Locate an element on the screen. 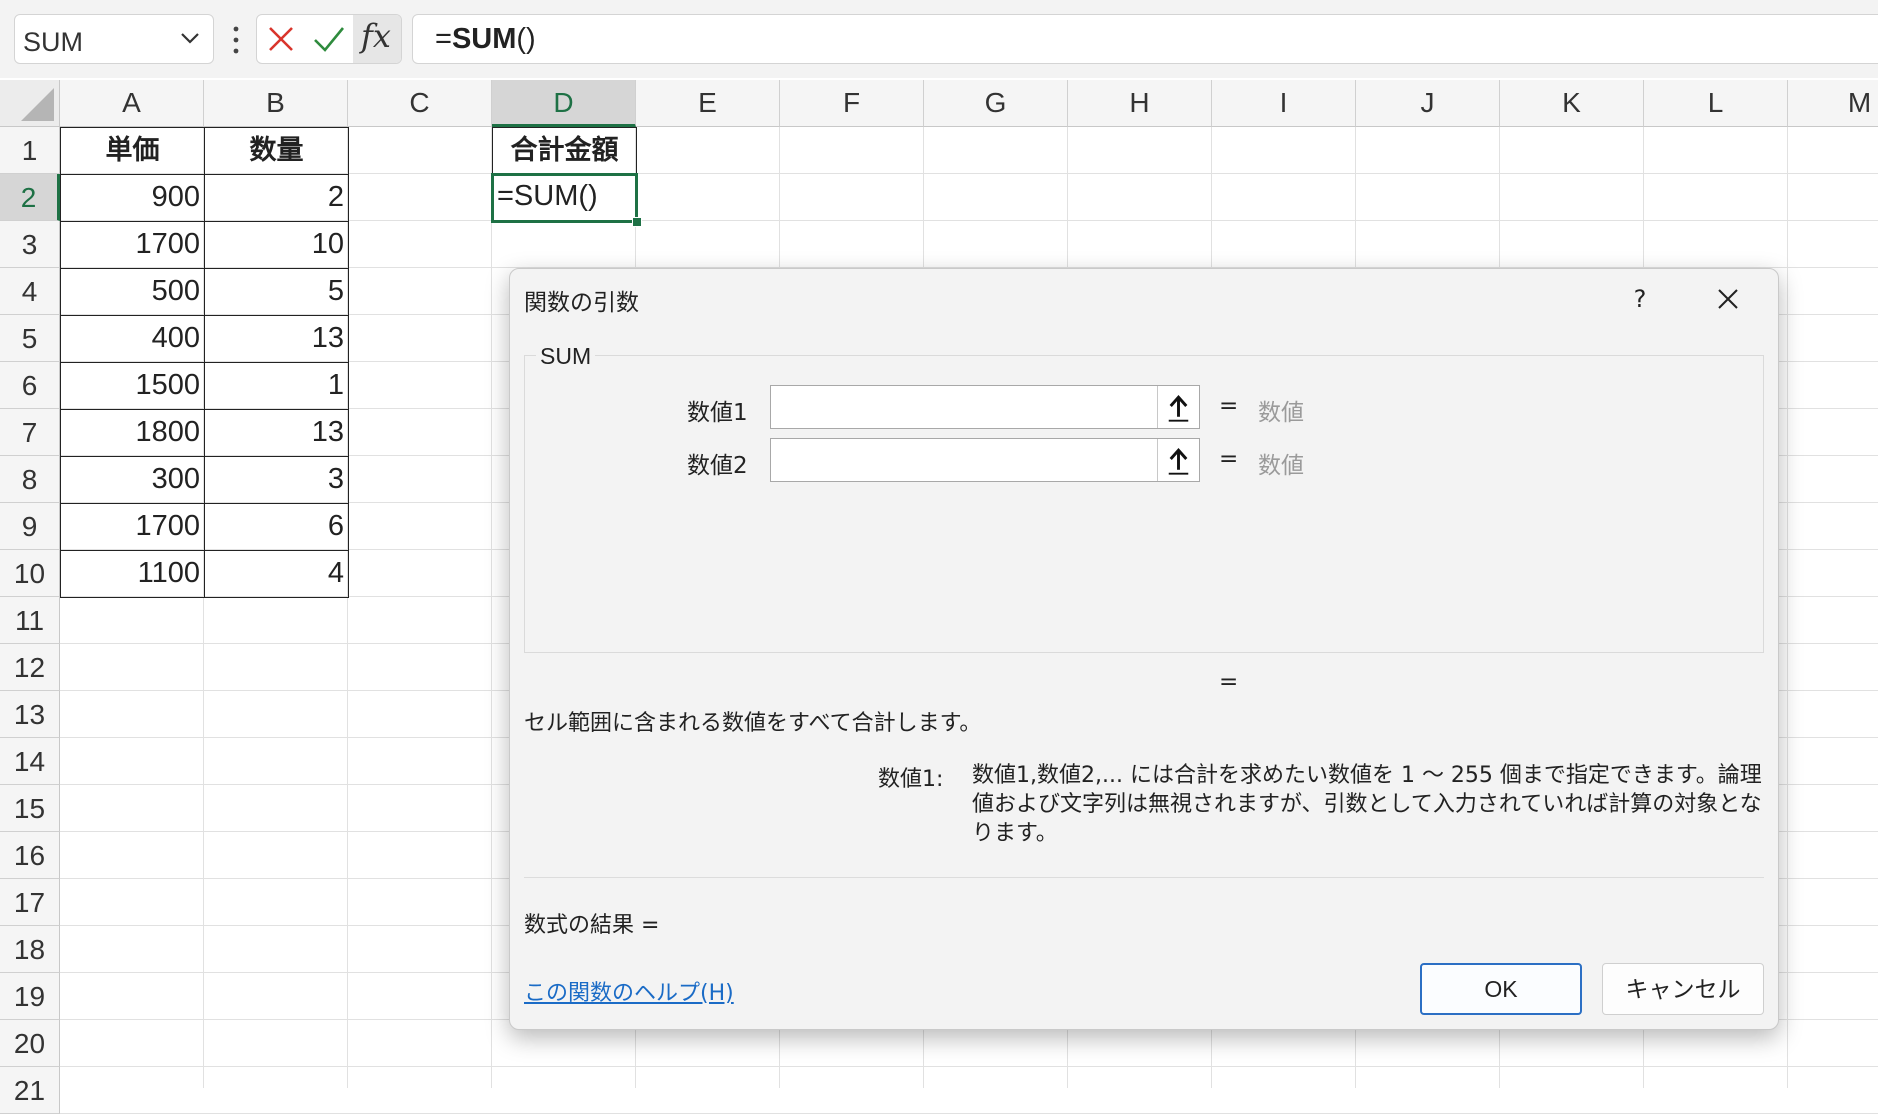 This screenshot has width=1878, height=1114. function-help-link: この関数のヘルプ(H) is located at coordinates (629, 991).